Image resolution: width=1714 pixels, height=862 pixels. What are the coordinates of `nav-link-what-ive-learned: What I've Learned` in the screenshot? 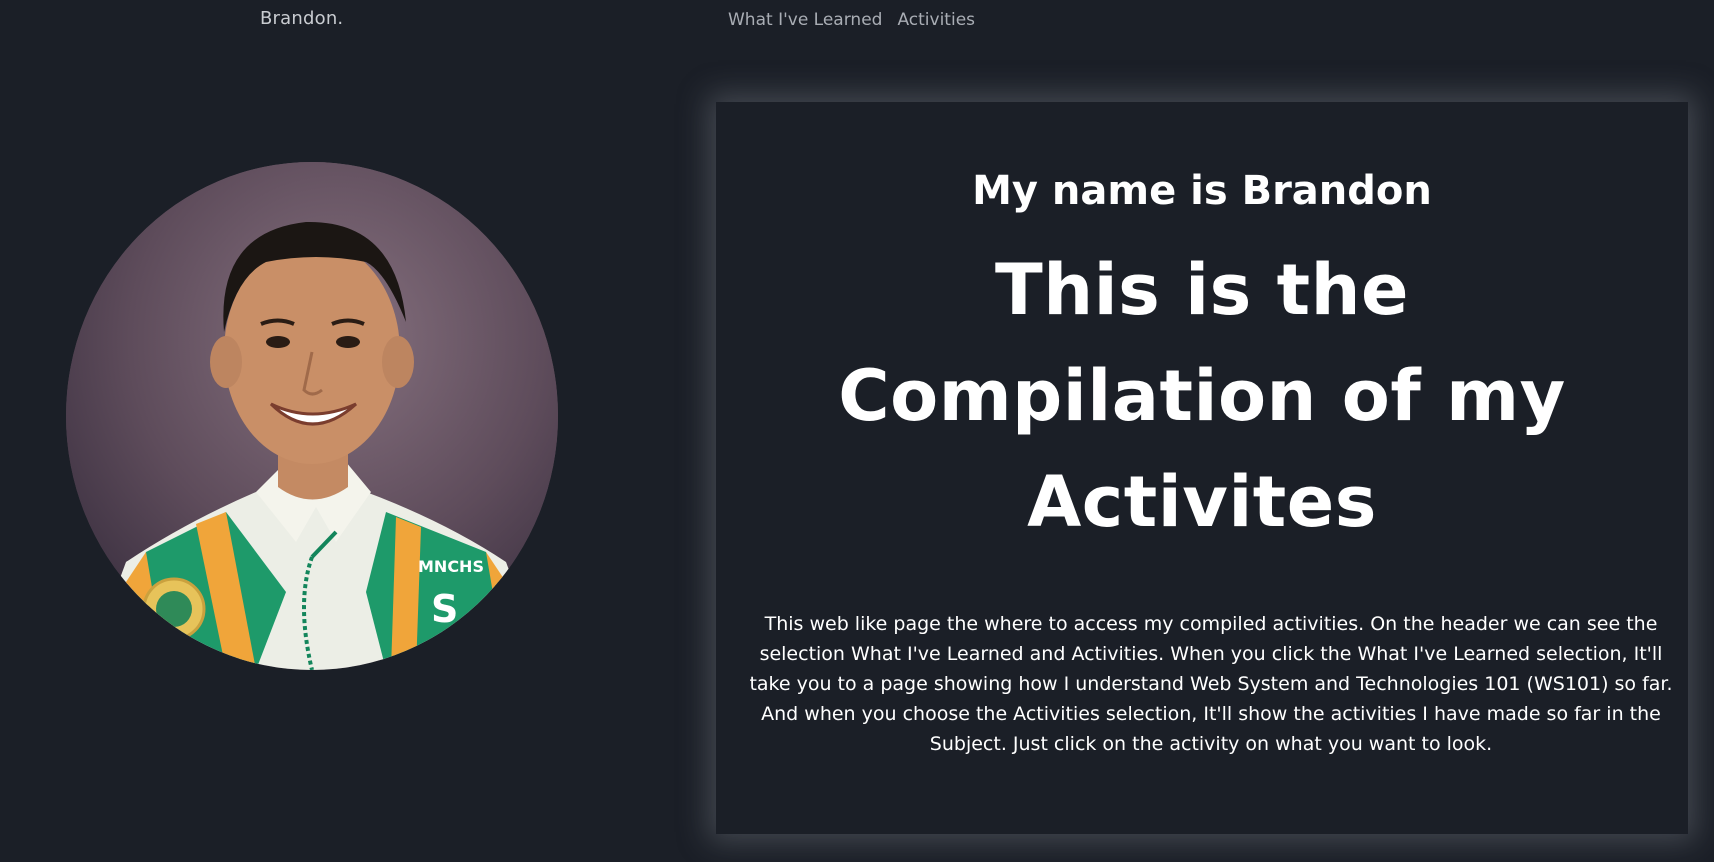 It's located at (805, 20).